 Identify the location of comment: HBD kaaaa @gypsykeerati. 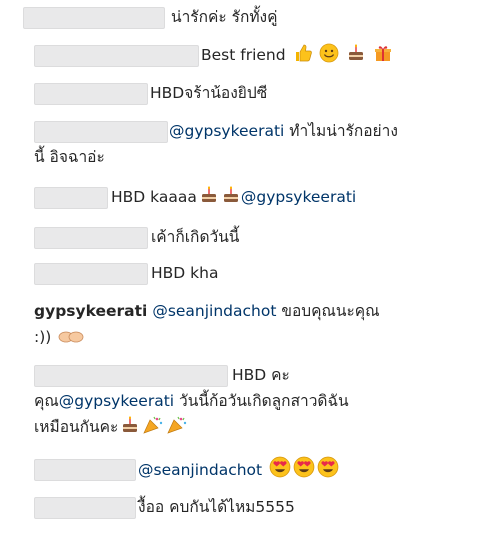
(250, 197).